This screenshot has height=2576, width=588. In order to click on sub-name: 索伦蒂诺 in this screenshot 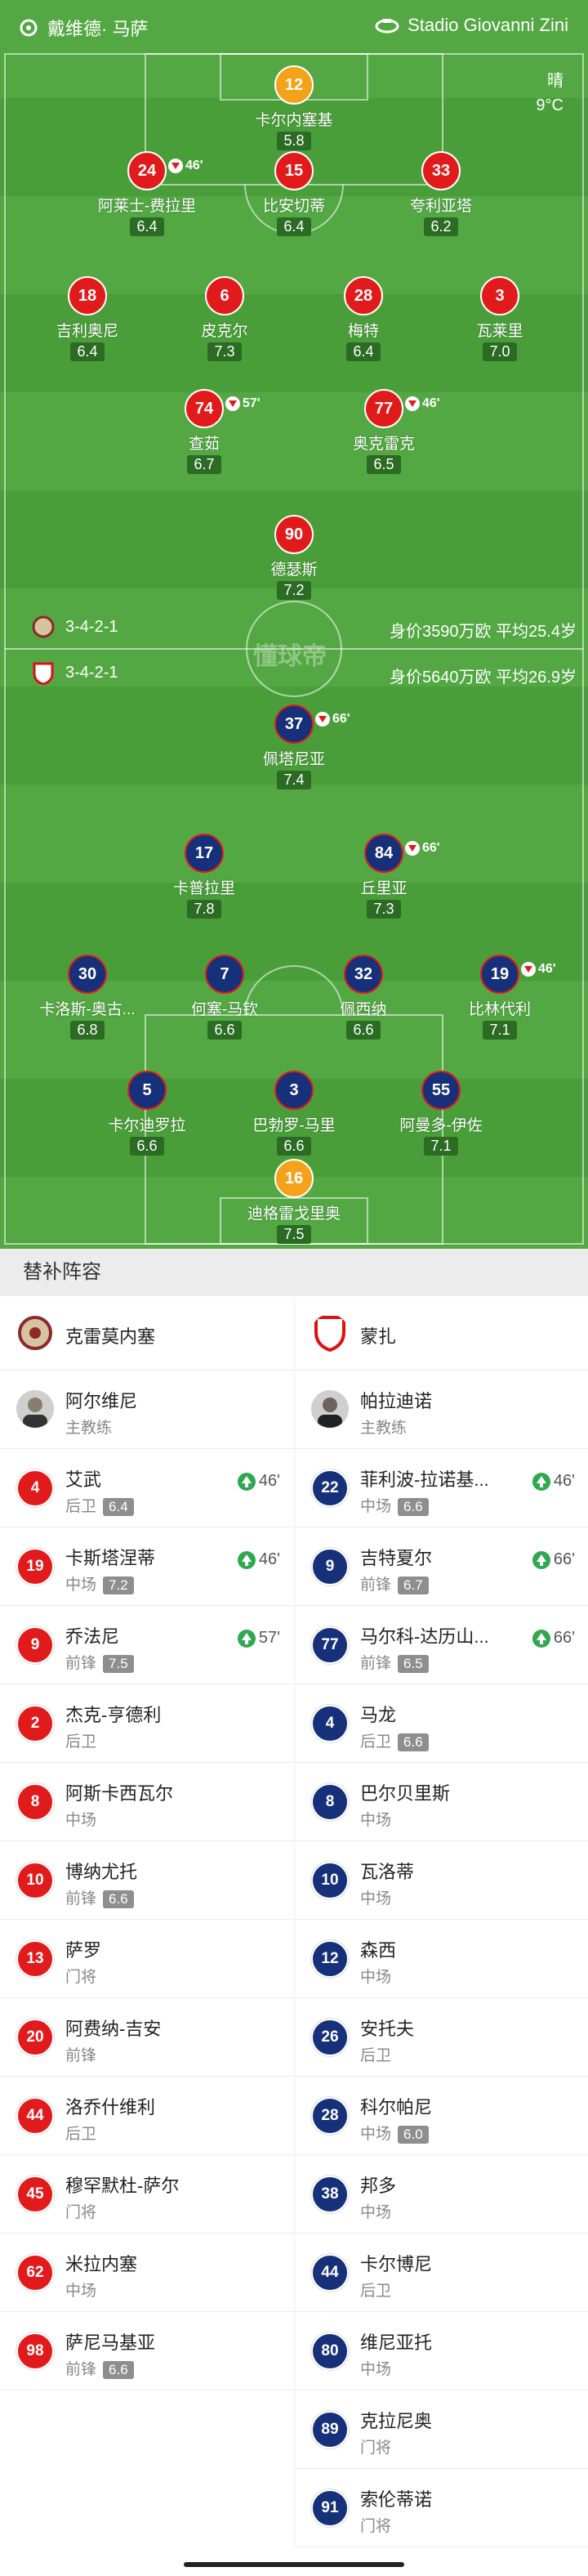, I will do `click(396, 2499)`.